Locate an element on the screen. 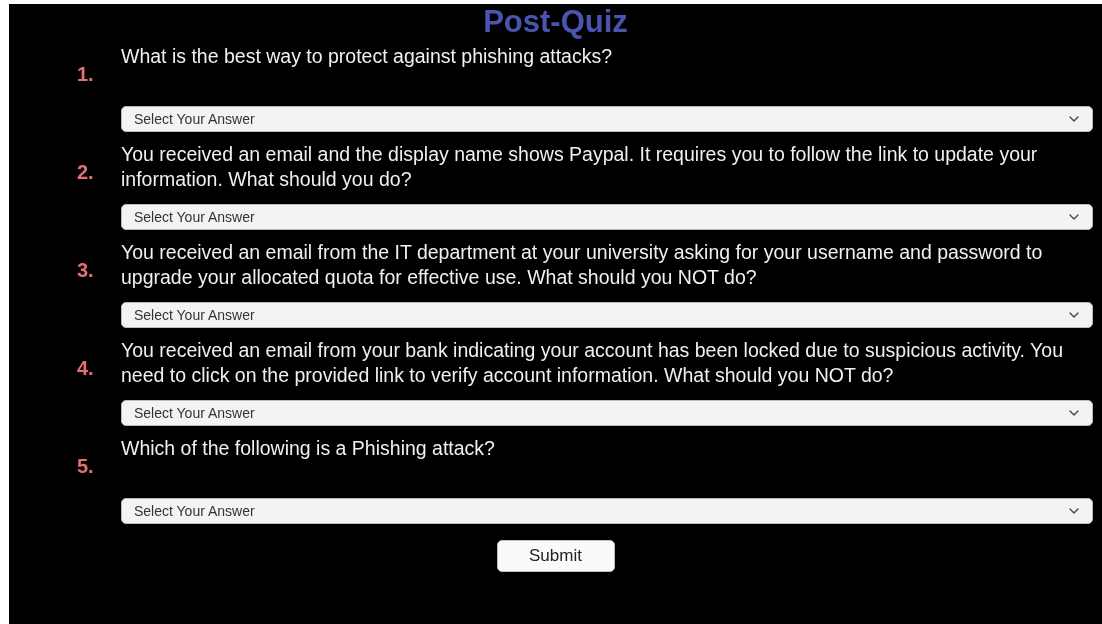 This screenshot has height=624, width=1102. question-text: What is the best way to protect against phishing attacks? is located at coordinates (366, 56).